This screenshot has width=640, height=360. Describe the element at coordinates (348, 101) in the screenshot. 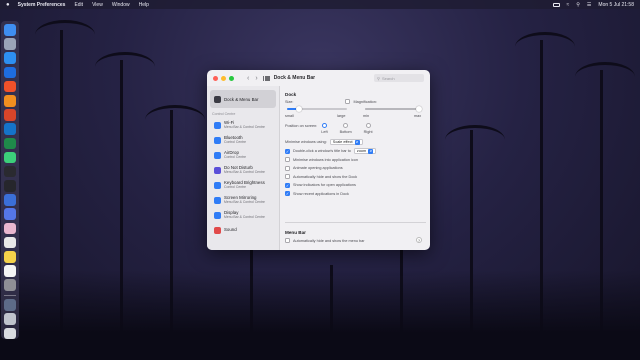

I see `magnification-checkbox` at that location.